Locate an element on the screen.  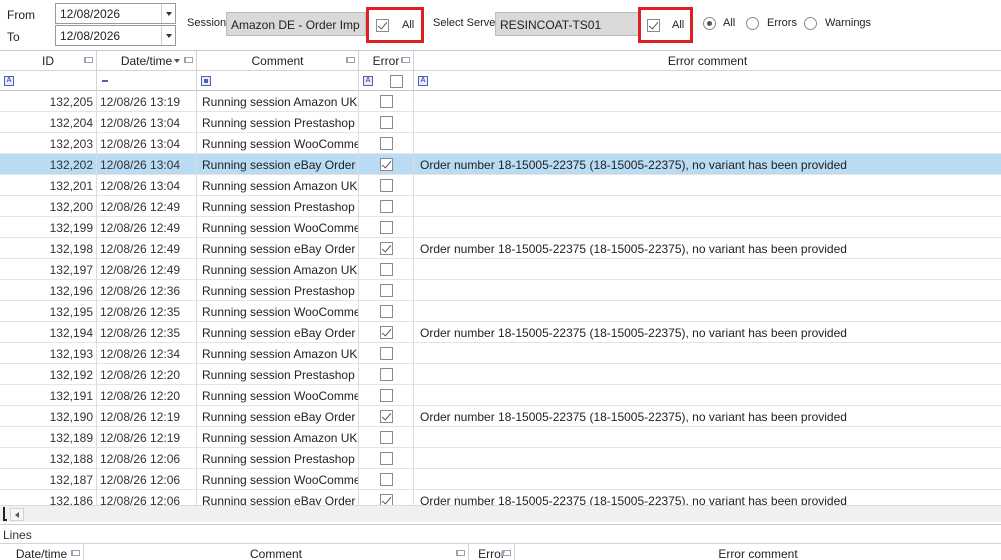
radio-all is located at coordinates (709, 23).